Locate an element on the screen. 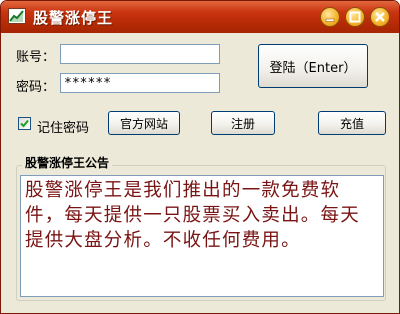  recharge-button: 充值 is located at coordinates (352, 123).